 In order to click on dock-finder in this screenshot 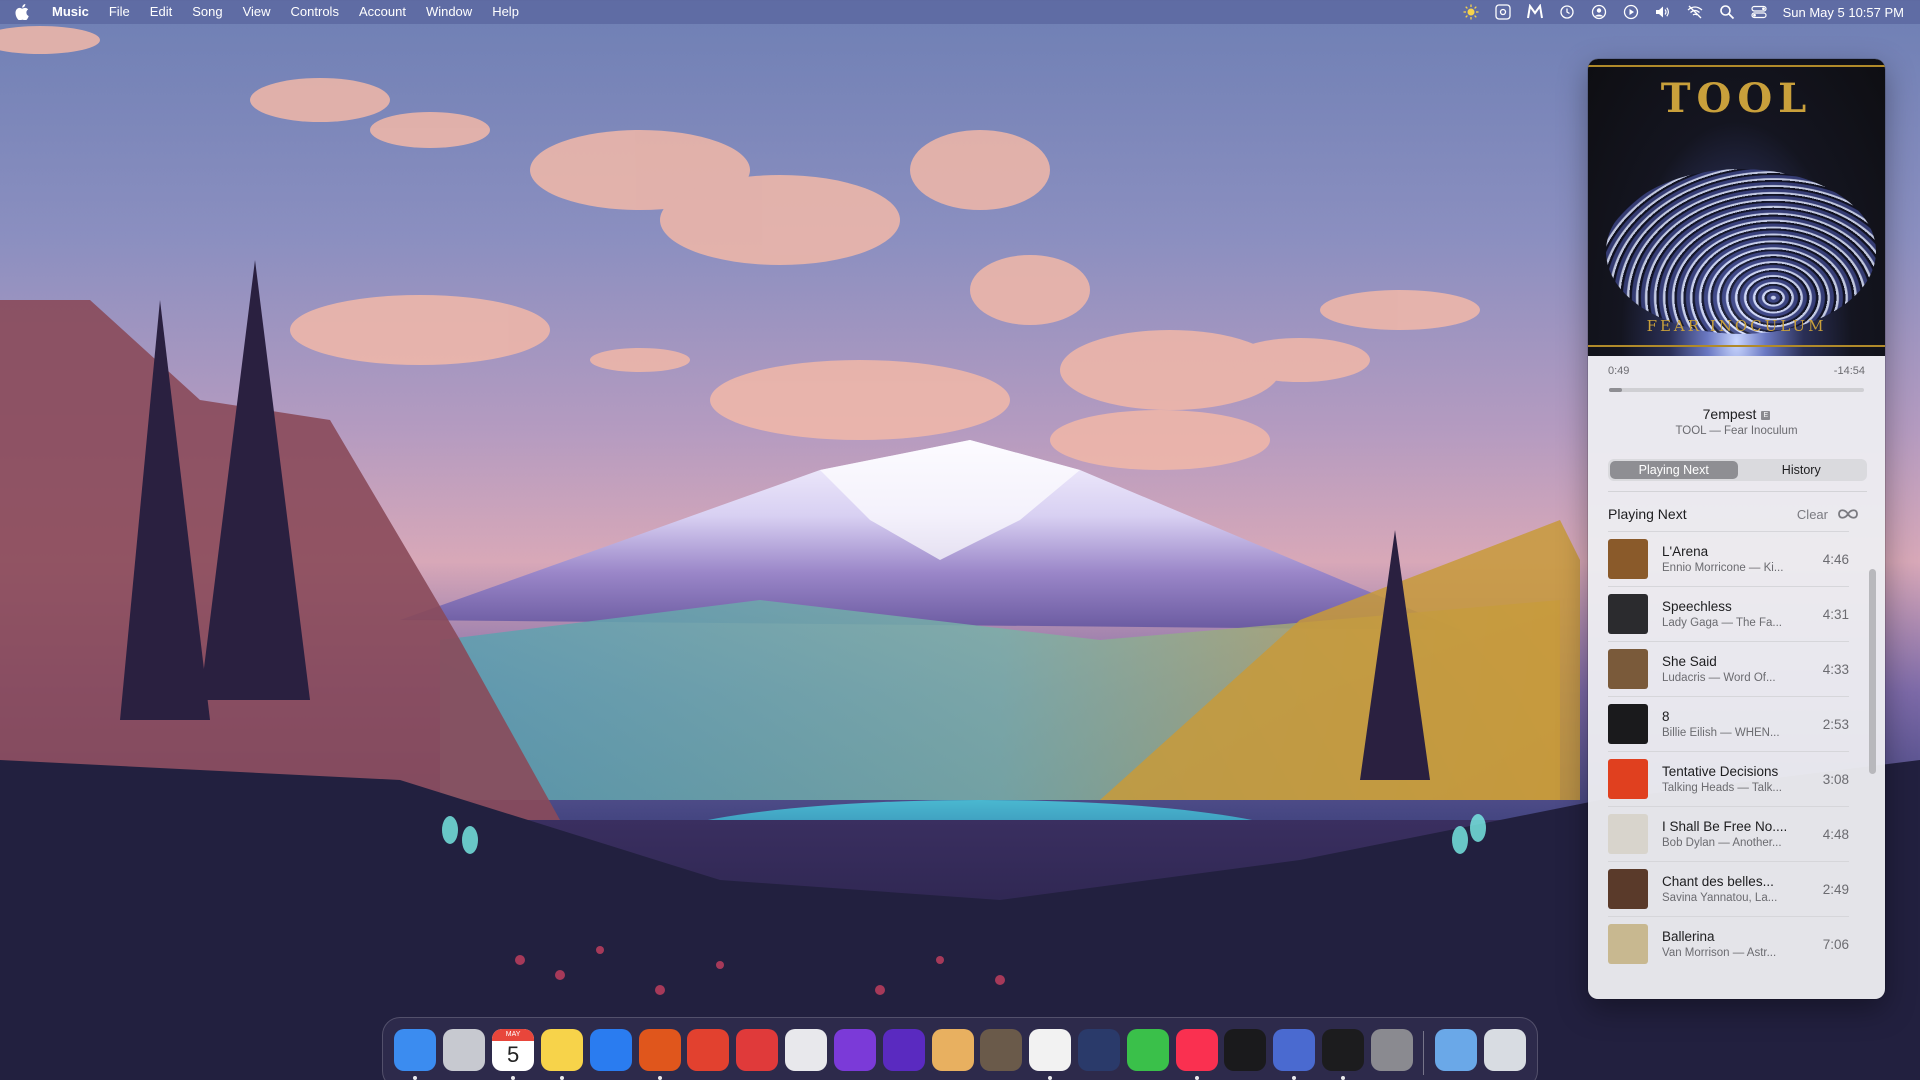, I will do `click(415, 1052)`.